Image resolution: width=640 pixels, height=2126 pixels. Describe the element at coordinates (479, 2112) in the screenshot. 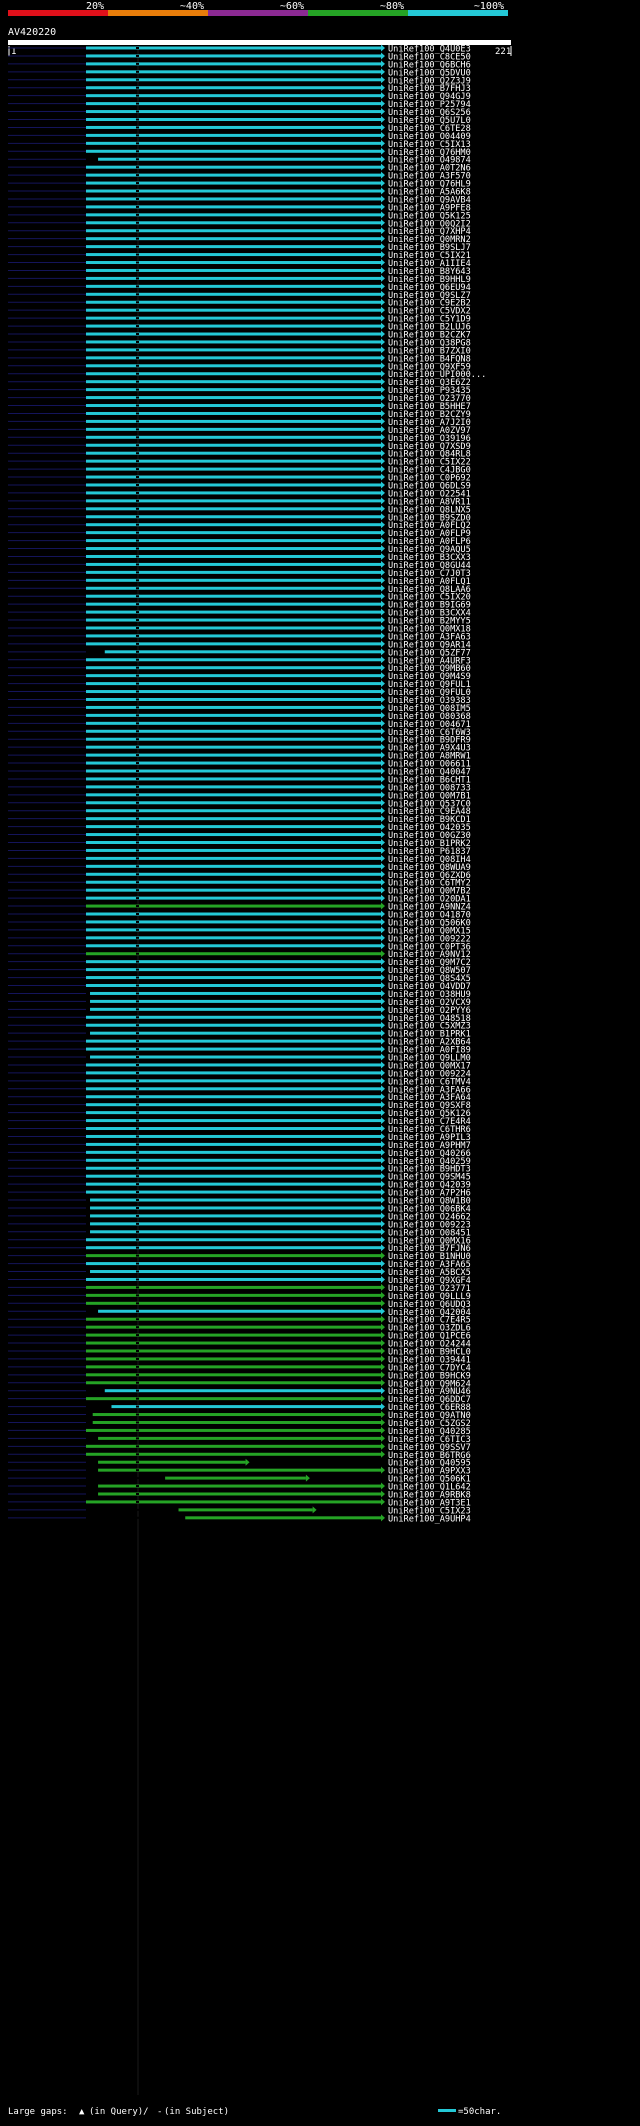

I see `legend-scale-label: =50char.` at that location.